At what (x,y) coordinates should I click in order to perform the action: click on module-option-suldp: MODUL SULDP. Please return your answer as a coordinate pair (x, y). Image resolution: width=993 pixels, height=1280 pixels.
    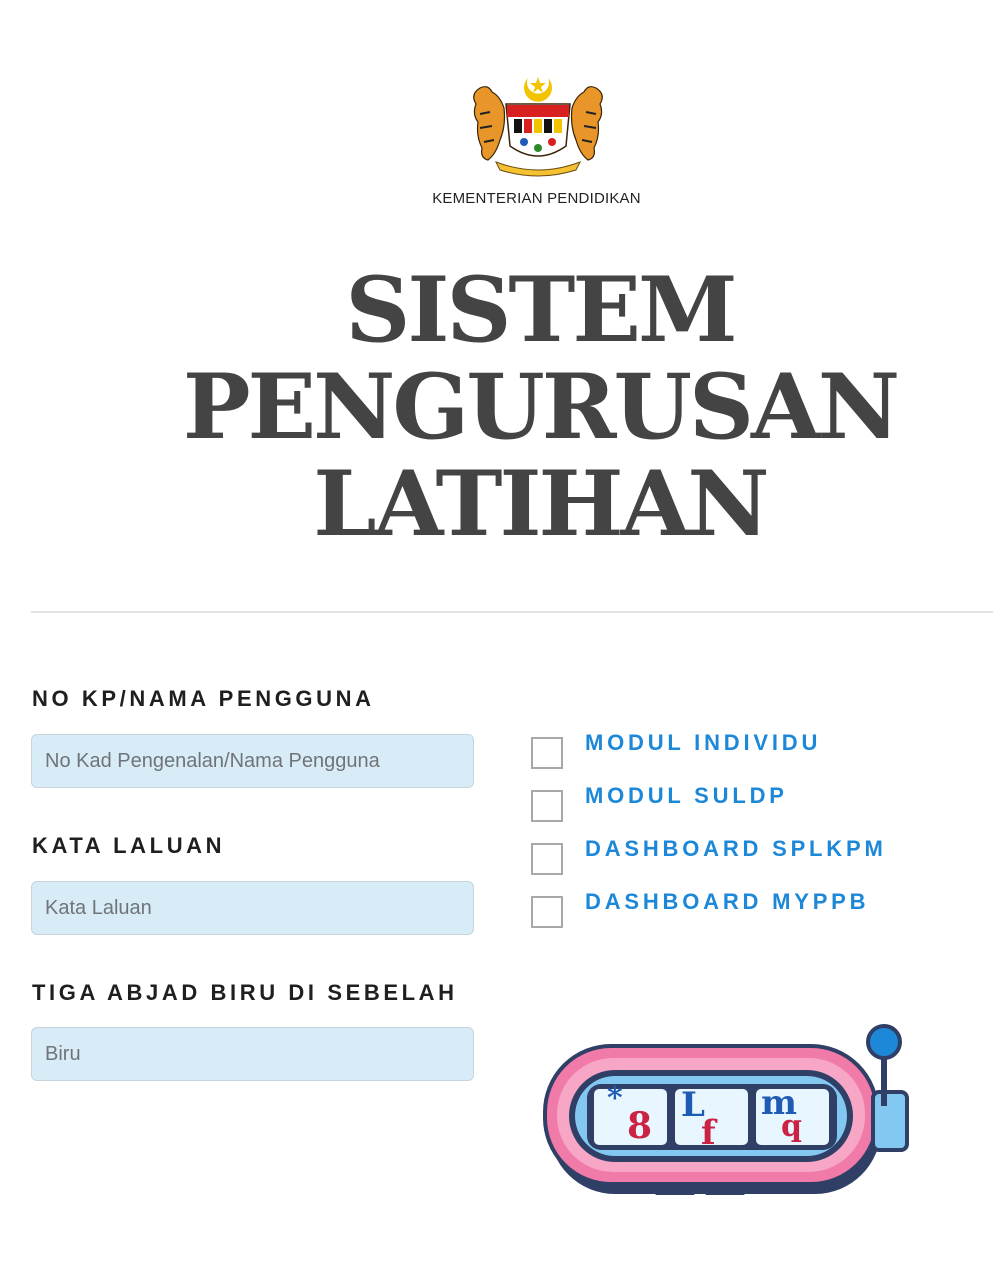
    Looking at the image, I should click on (659, 802).